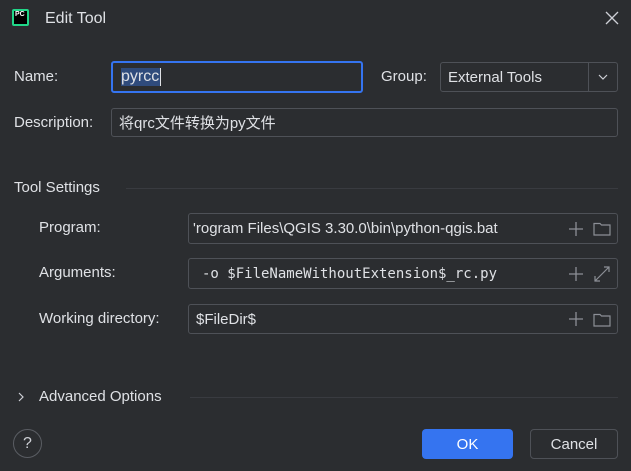 Image resolution: width=631 pixels, height=471 pixels. What do you see at coordinates (21, 397) in the screenshot?
I see `chevron-right-icon` at bounding box center [21, 397].